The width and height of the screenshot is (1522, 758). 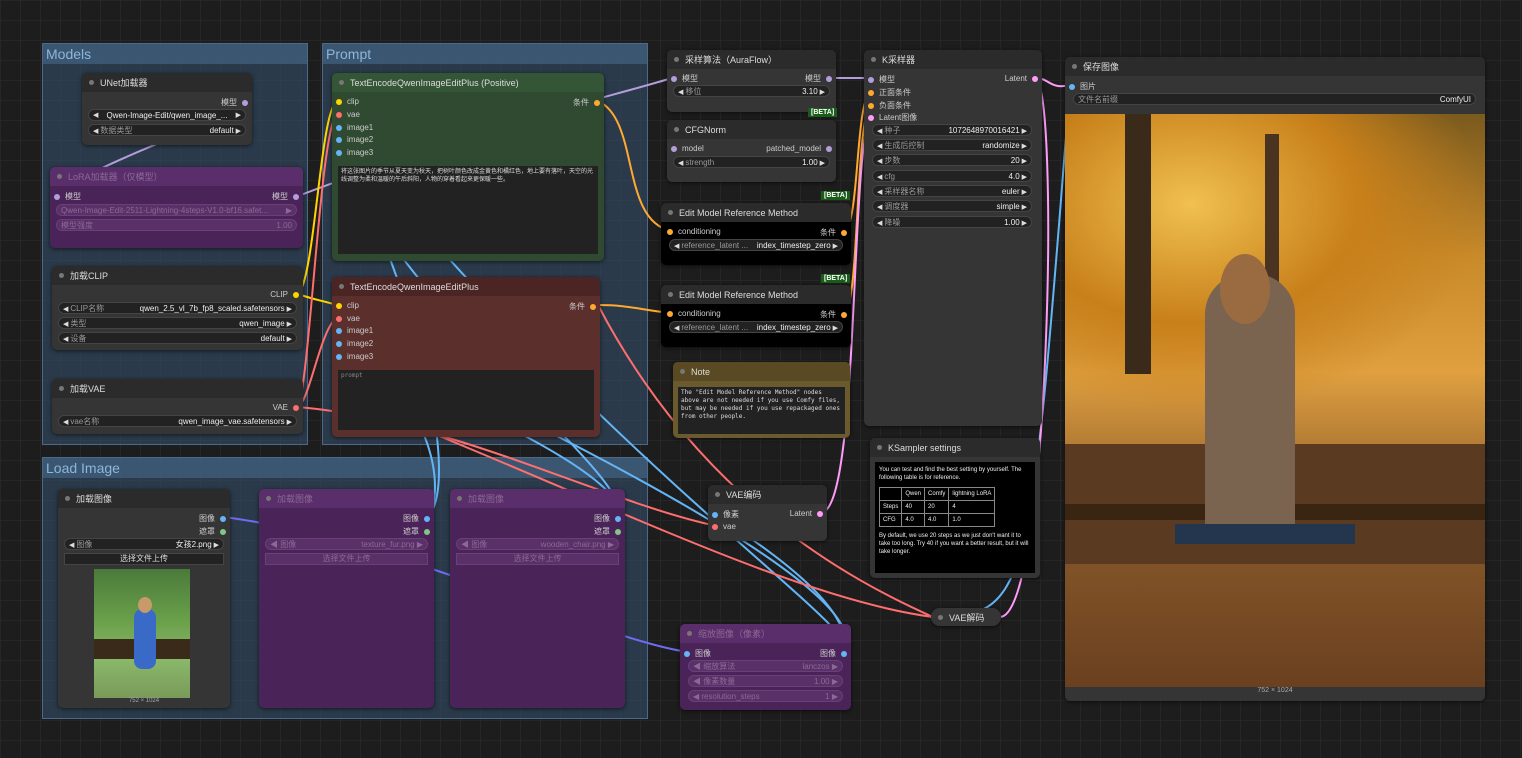 I want to click on dtype-widget: ◀ 数据类型 default ▶, so click(x=167, y=130).